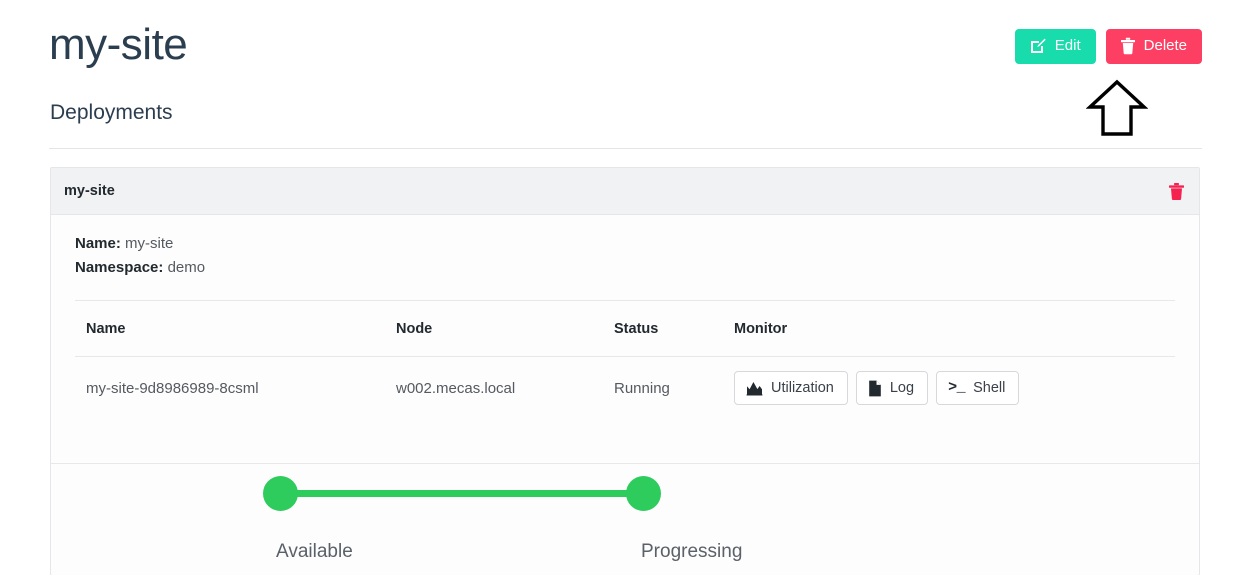 The height and width of the screenshot is (575, 1243). What do you see at coordinates (902, 388) in the screenshot?
I see `log-button-label: Log` at bounding box center [902, 388].